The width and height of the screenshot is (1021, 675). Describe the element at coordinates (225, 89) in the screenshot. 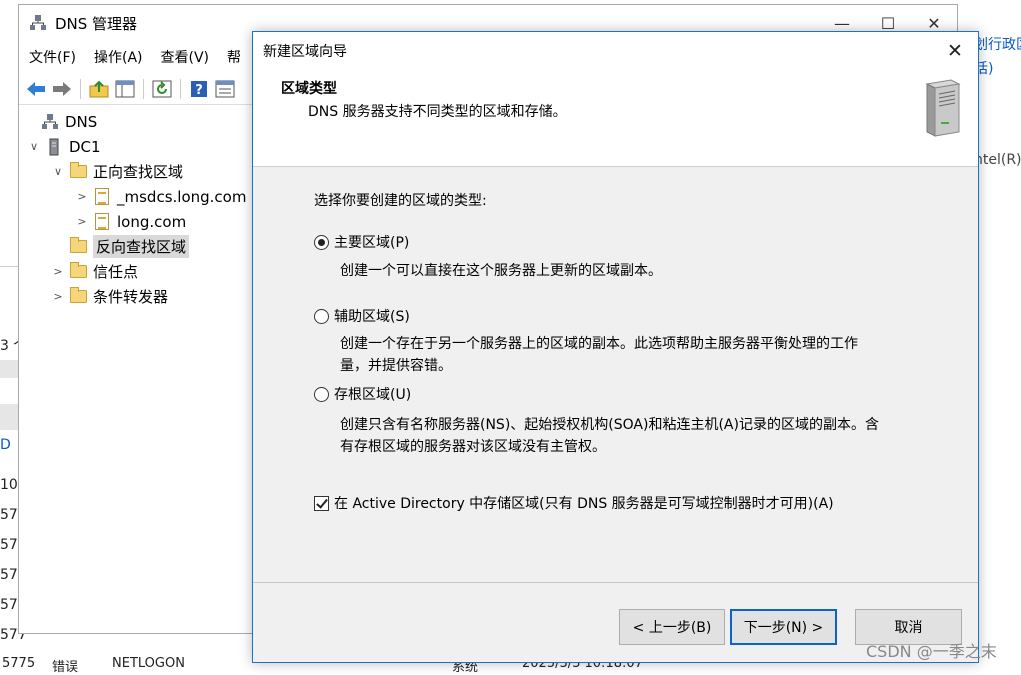

I see `properties-icon` at that location.